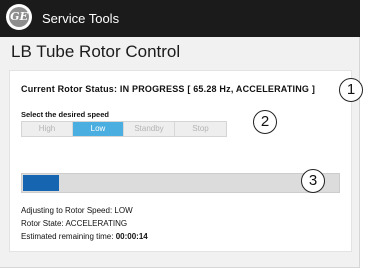 Image resolution: width=371 pixels, height=273 pixels. Describe the element at coordinates (180, 183) in the screenshot. I see `rotor-progress-bar` at that location.